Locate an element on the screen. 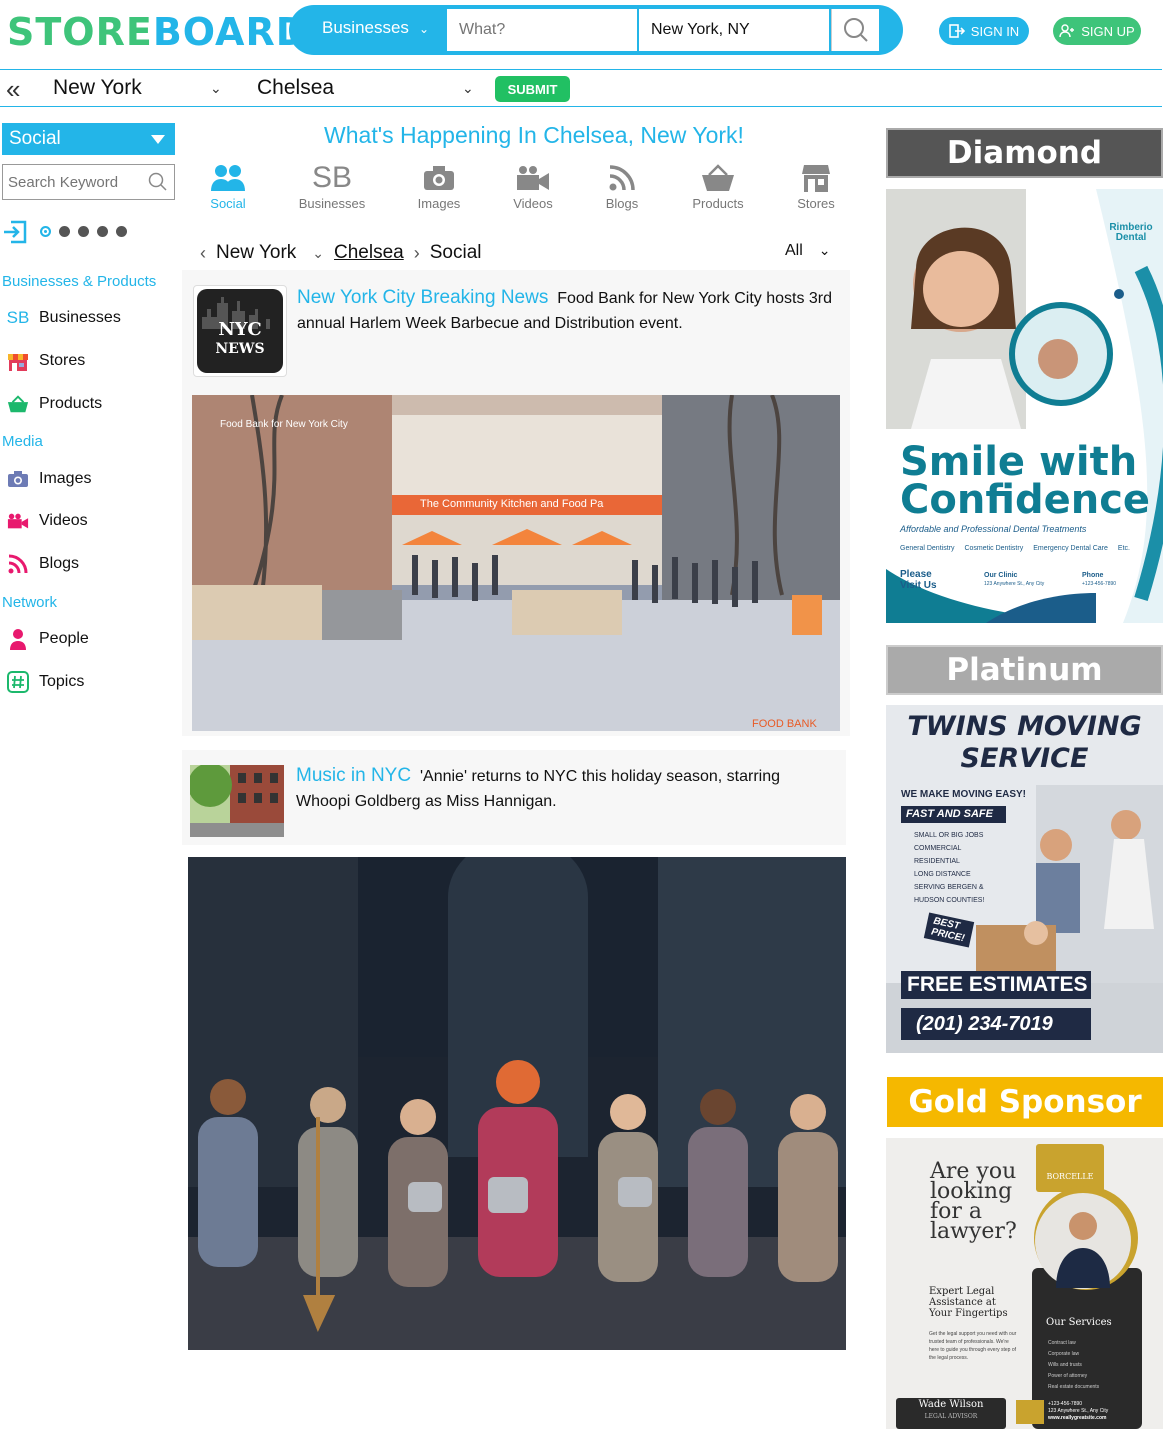  breadcrumb-city: New York is located at coordinates (256, 253).